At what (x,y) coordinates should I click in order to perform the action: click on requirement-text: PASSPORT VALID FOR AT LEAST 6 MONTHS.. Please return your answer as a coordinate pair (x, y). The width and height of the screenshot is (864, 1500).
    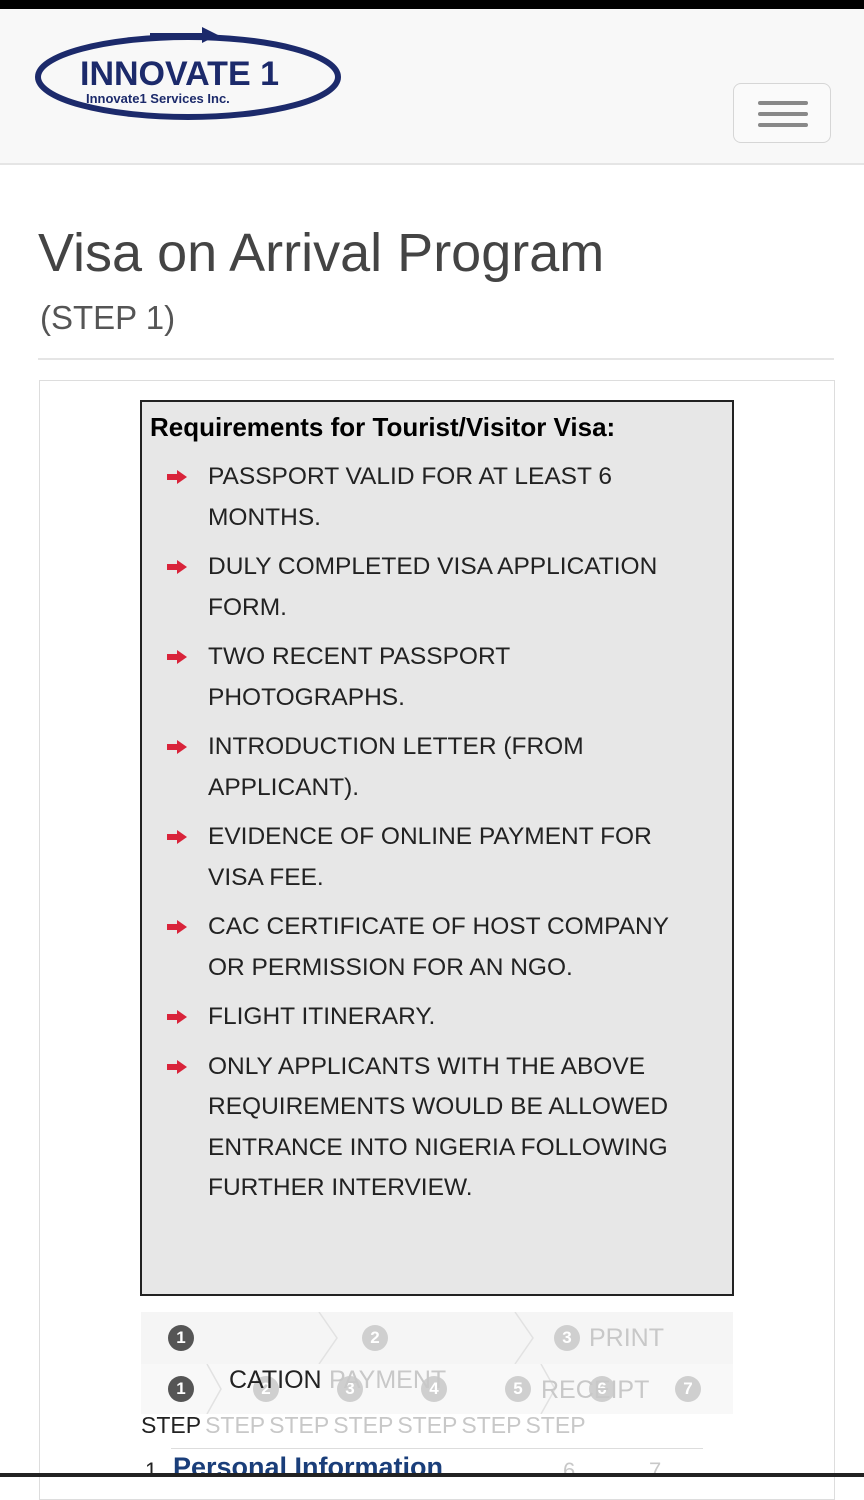
    Looking at the image, I should click on (410, 497).